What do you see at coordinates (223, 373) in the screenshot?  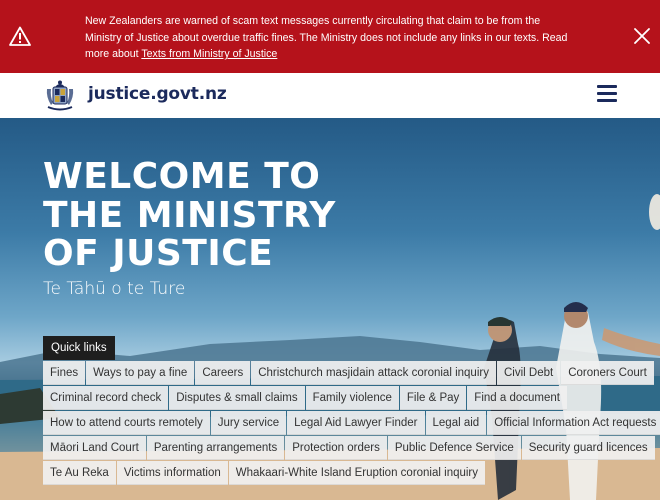 I see `quick-link-careers: Careers` at bounding box center [223, 373].